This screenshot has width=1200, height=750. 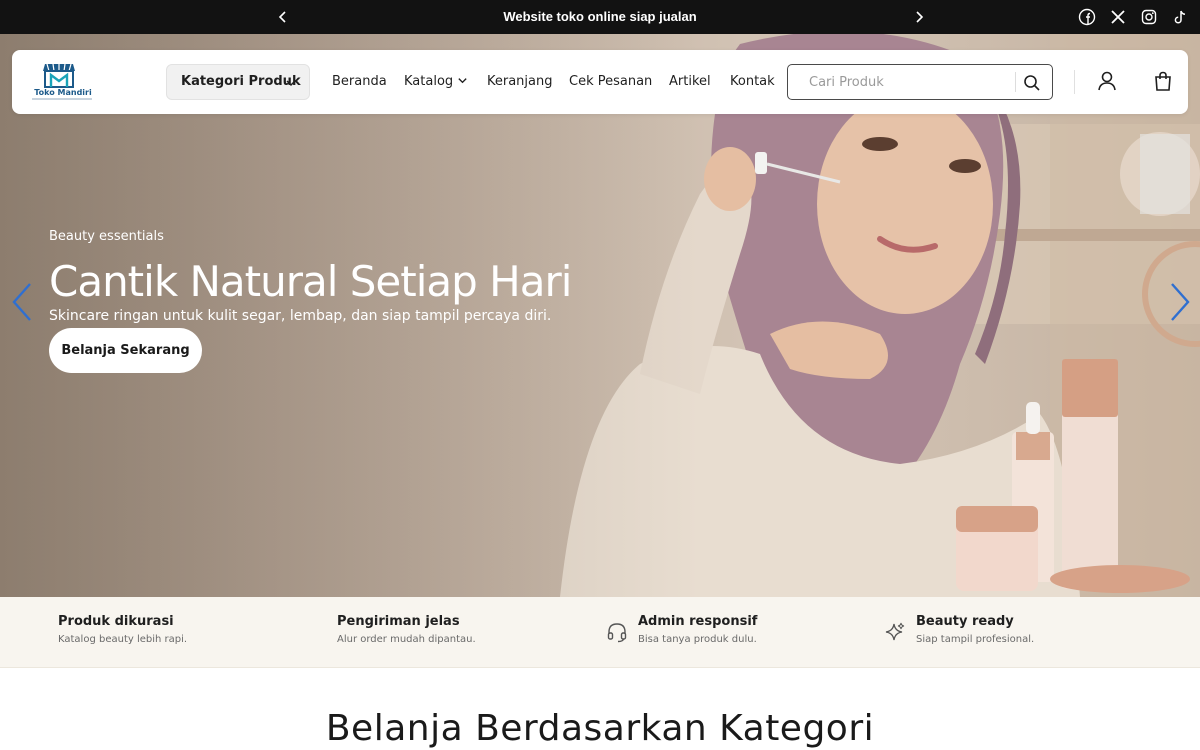 I want to click on slider-prev-icon, so click(x=21, y=302).